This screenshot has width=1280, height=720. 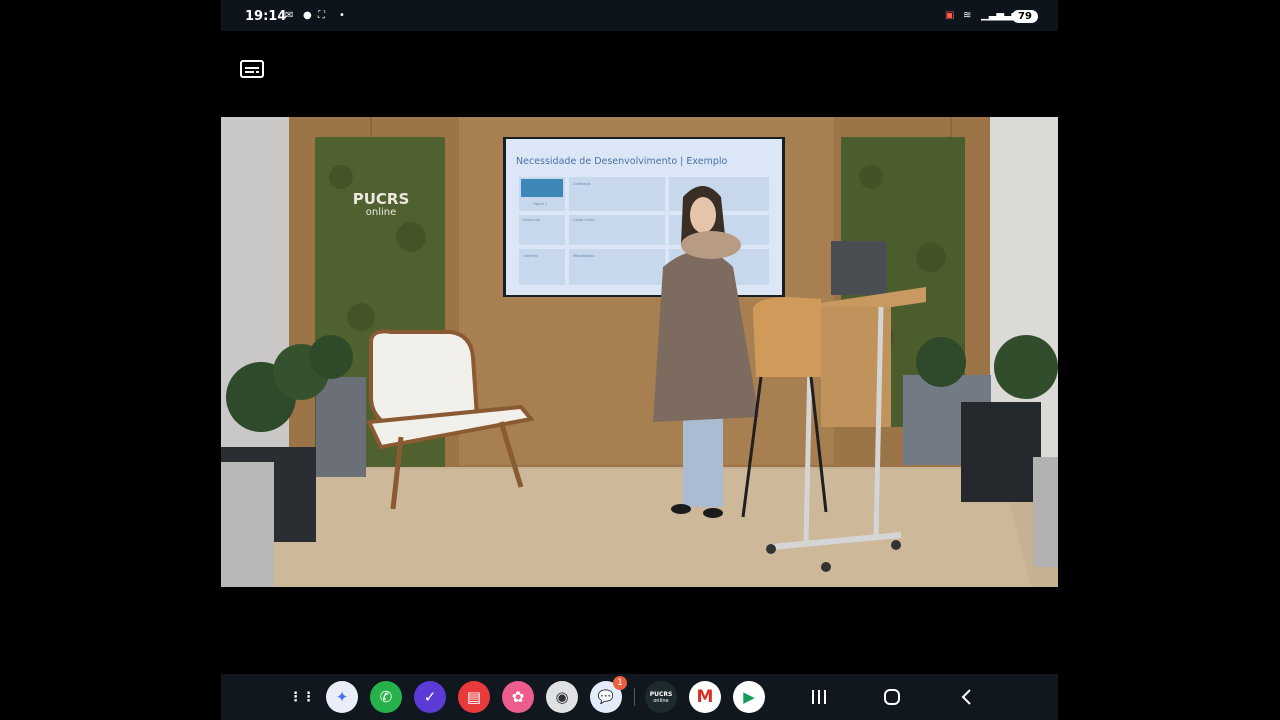 I want to click on screenshot-icon: ⛶, so click(x=321, y=15).